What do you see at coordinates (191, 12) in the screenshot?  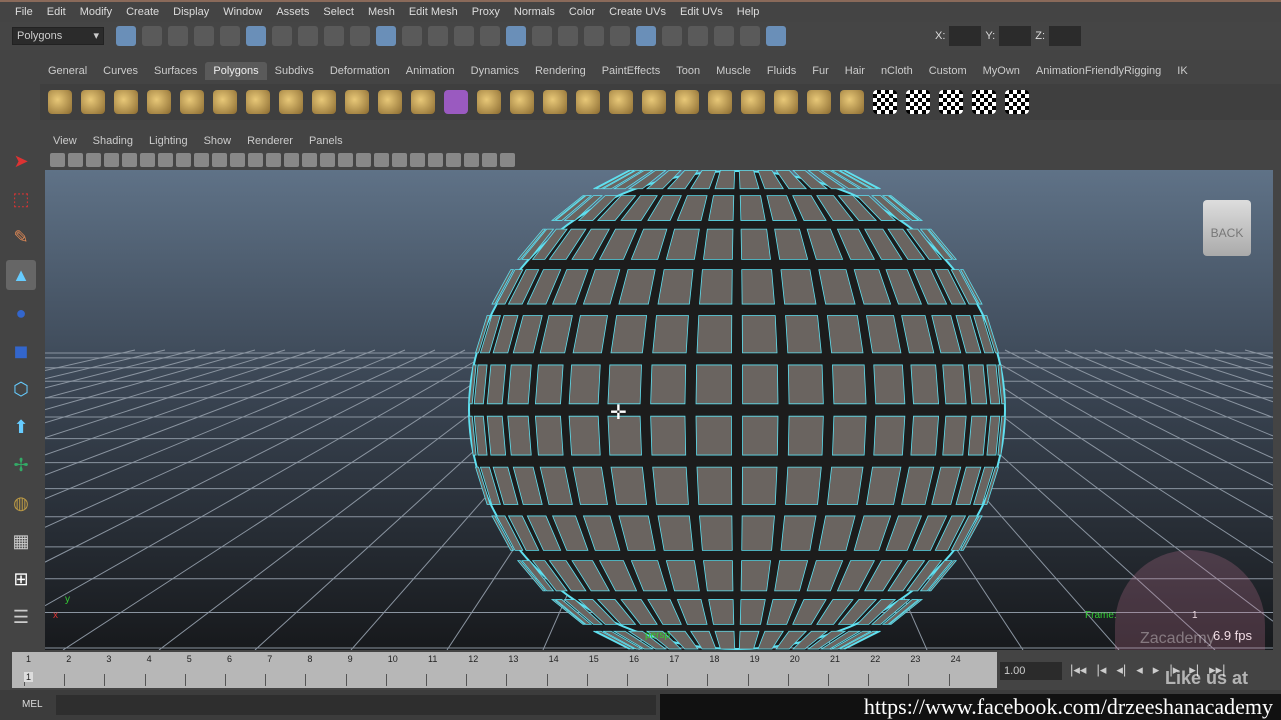 I see `menu-display: Display` at bounding box center [191, 12].